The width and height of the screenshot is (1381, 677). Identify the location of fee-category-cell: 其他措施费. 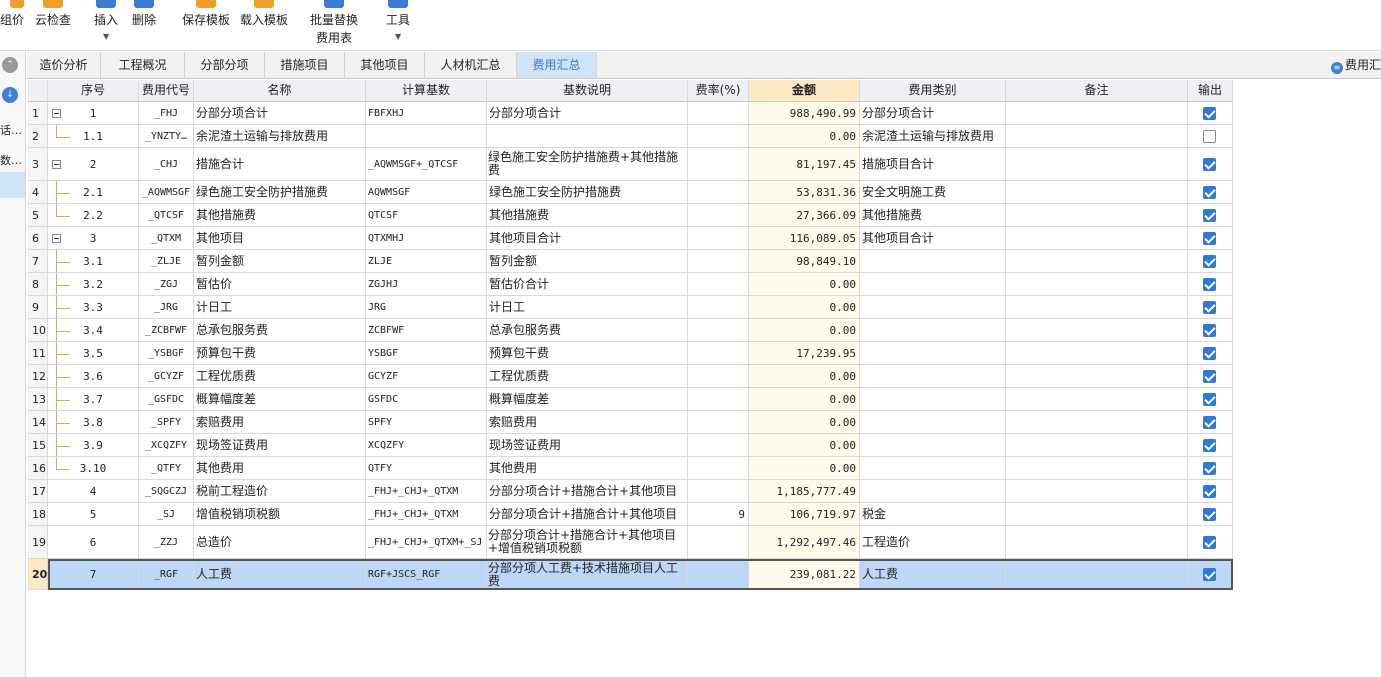
(933, 215).